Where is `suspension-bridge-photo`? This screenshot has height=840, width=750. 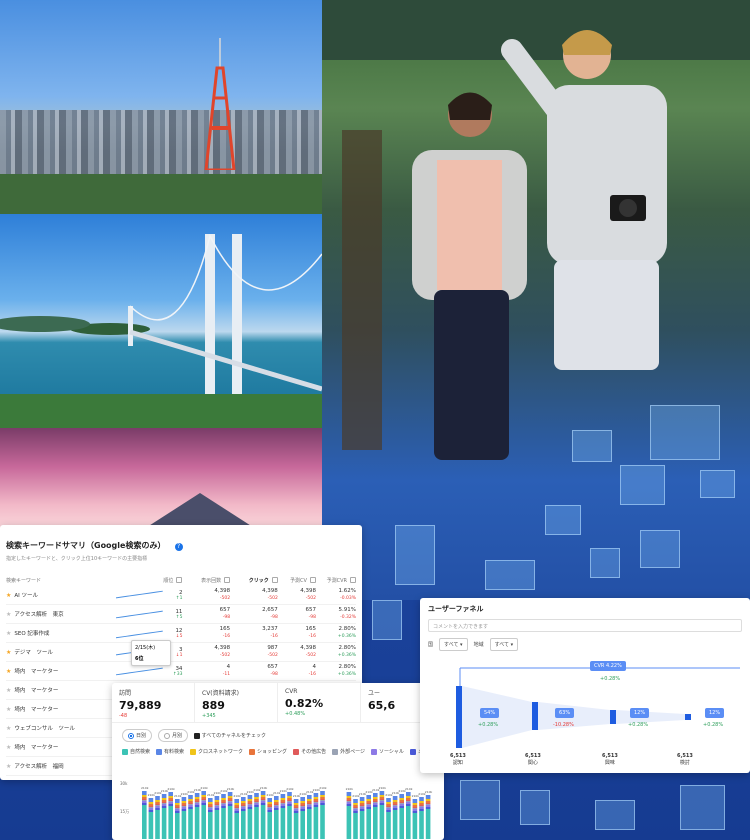
suspension-bridge-photo is located at coordinates (161, 321).